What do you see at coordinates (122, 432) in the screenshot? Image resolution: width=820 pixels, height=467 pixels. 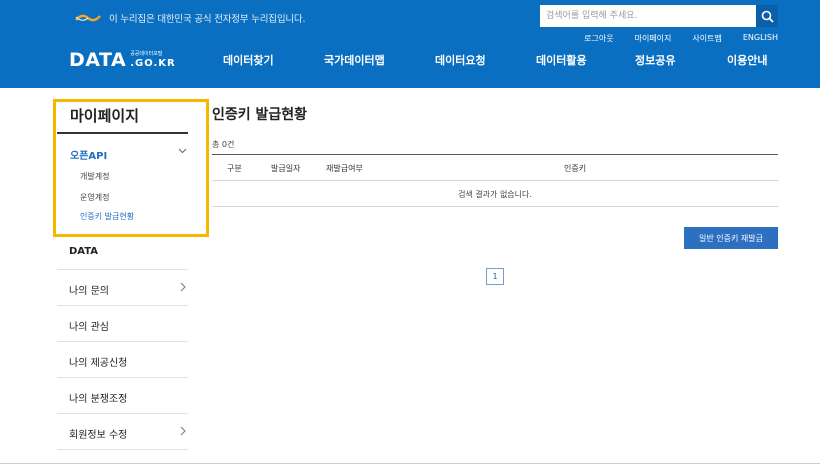 I see `sidebar-item-edit-profile: 회원정보 수정` at bounding box center [122, 432].